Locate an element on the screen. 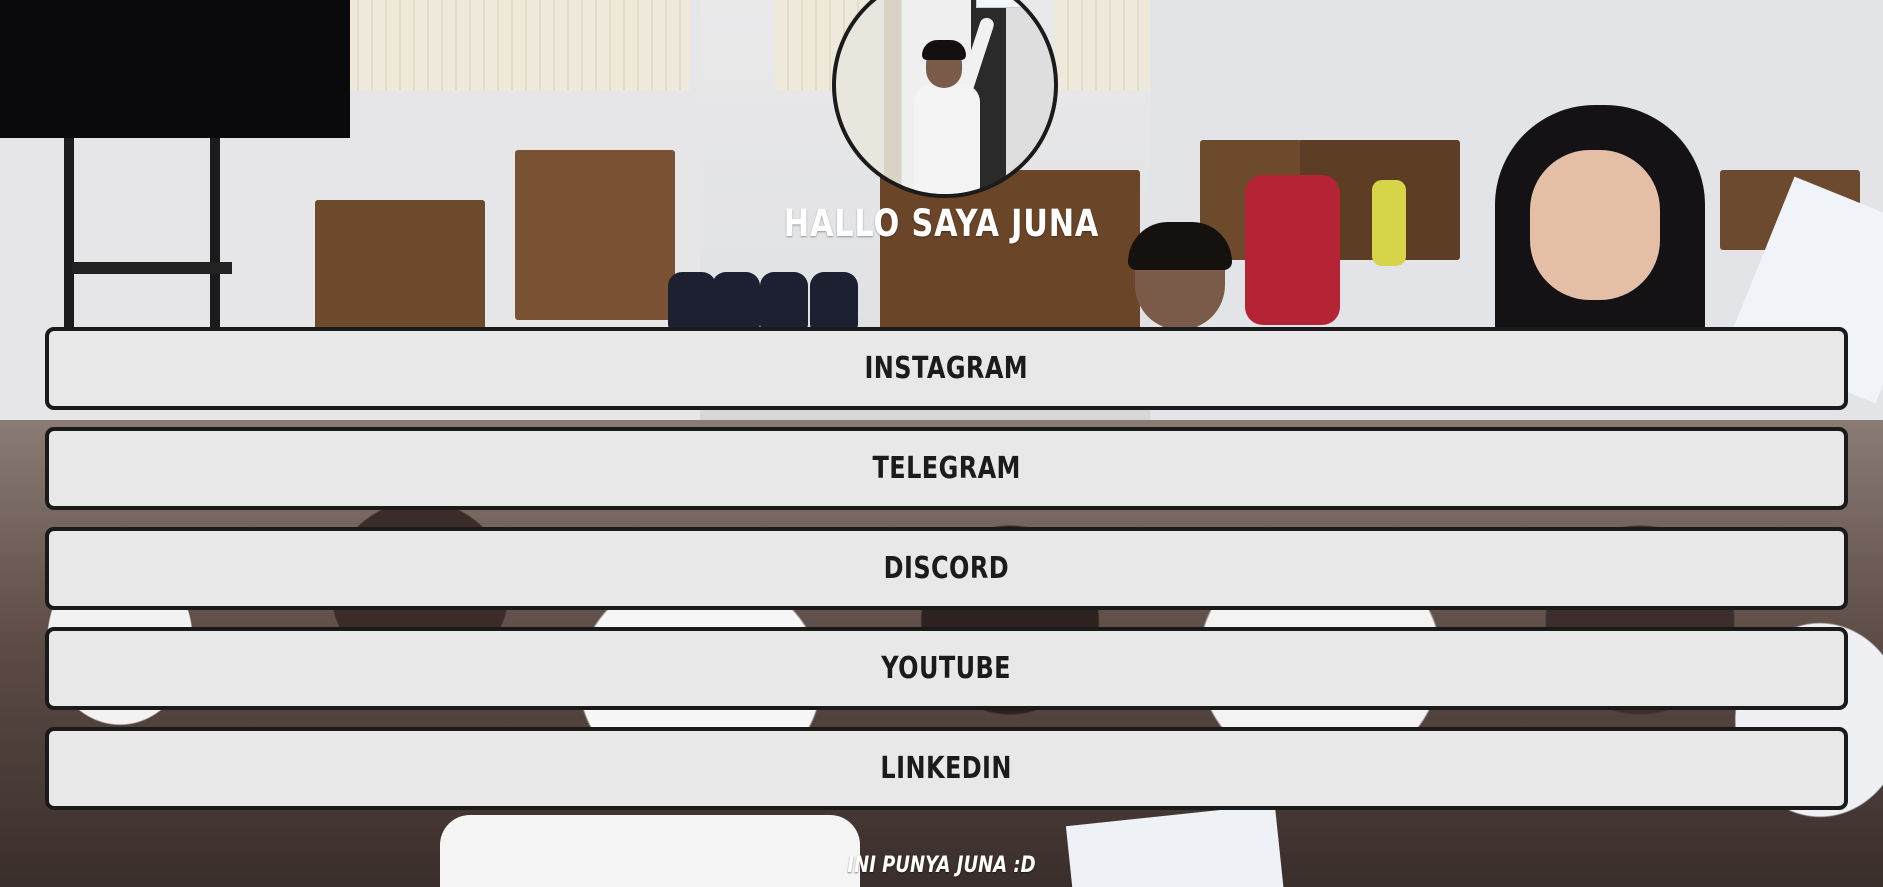  link-label: TELEGRAM is located at coordinates (946, 468).